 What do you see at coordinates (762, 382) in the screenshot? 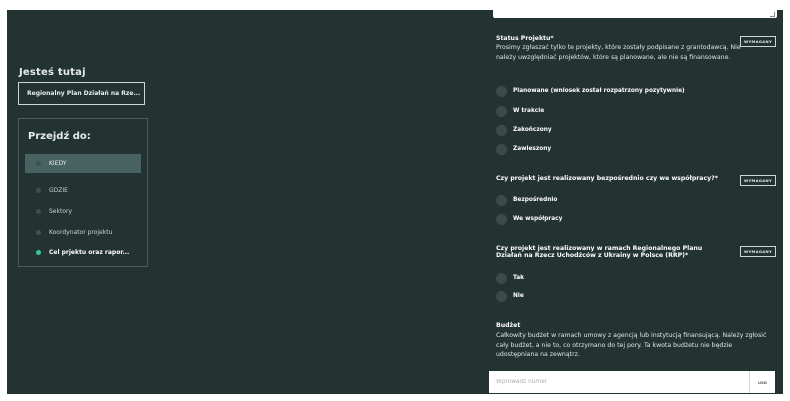
I see `currency-unit: USD` at bounding box center [762, 382].